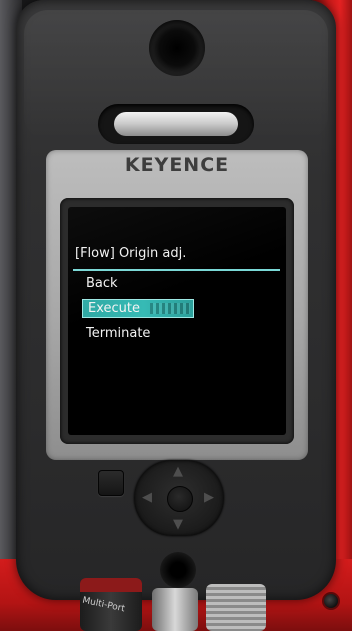  I want to click on status-indicator, so click(176, 124).